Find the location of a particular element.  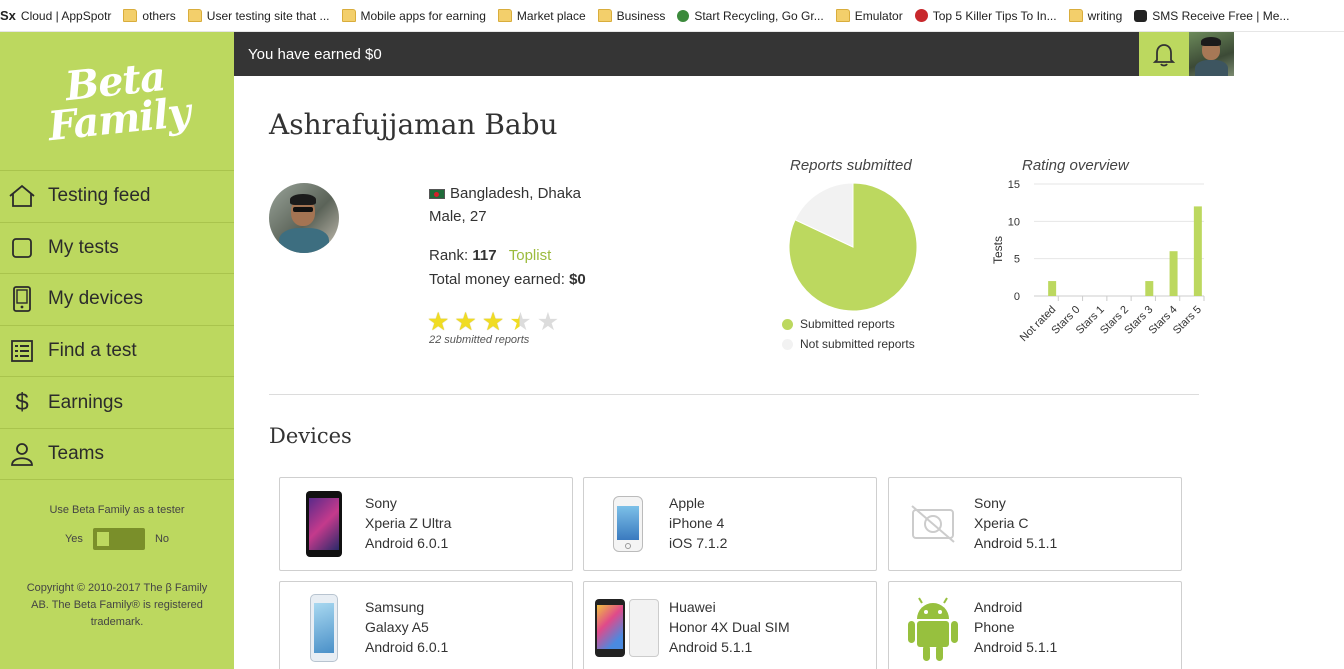

sidebar-item-testing-feed: Testing feed is located at coordinates (117, 196).